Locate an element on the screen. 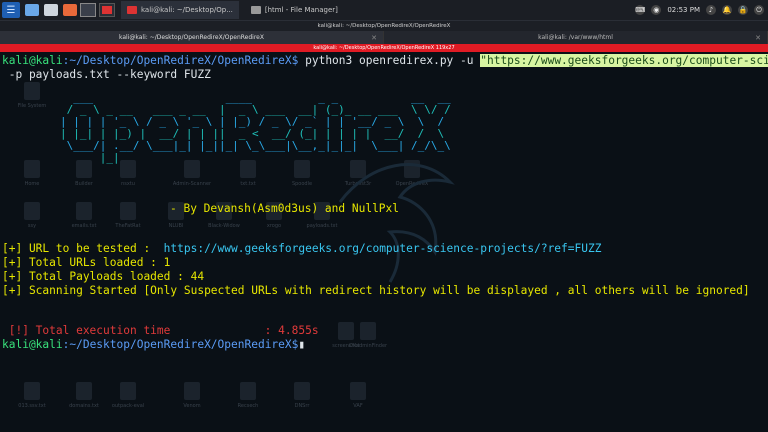 This screenshot has width=768, height=432. command-continuation: -p payloads.txt --keyword FUZZ is located at coordinates (106, 74).